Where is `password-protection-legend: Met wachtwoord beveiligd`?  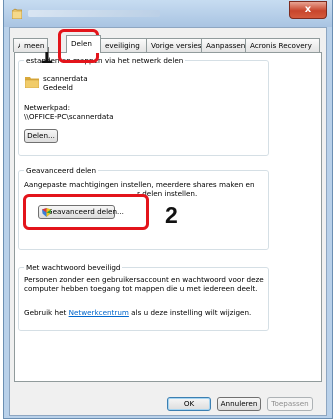
password-protection-legend: Met wachtwoord beveiligd is located at coordinates (73, 267).